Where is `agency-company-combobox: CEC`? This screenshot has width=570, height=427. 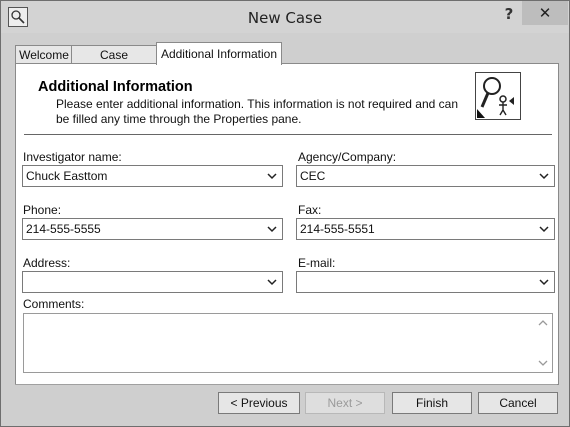 agency-company-combobox: CEC is located at coordinates (425, 176).